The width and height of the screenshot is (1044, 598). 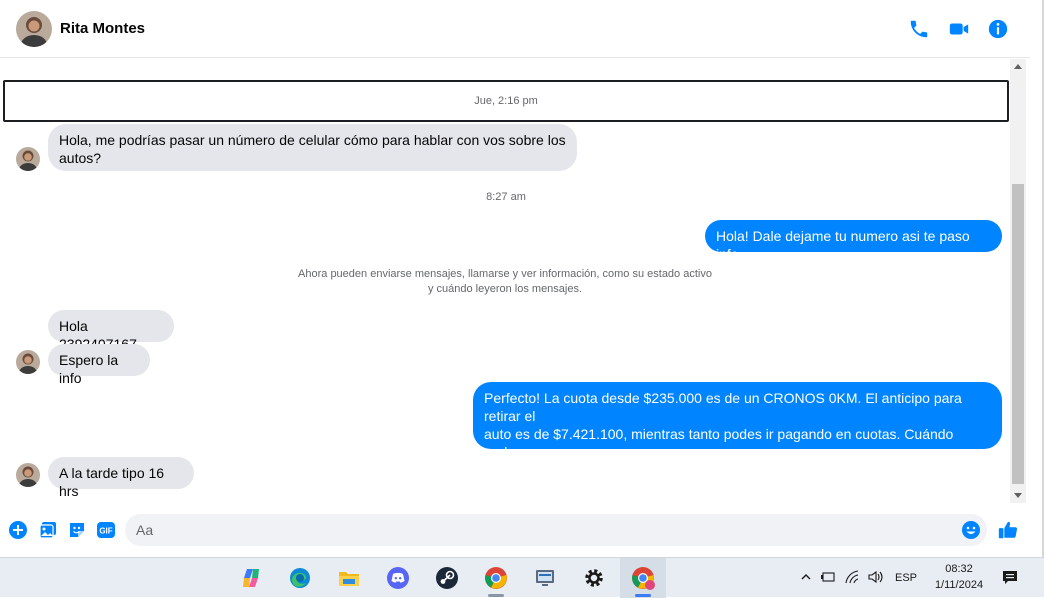 What do you see at coordinates (1018, 495) in the screenshot?
I see `scroll-down-arrow-icon` at bounding box center [1018, 495].